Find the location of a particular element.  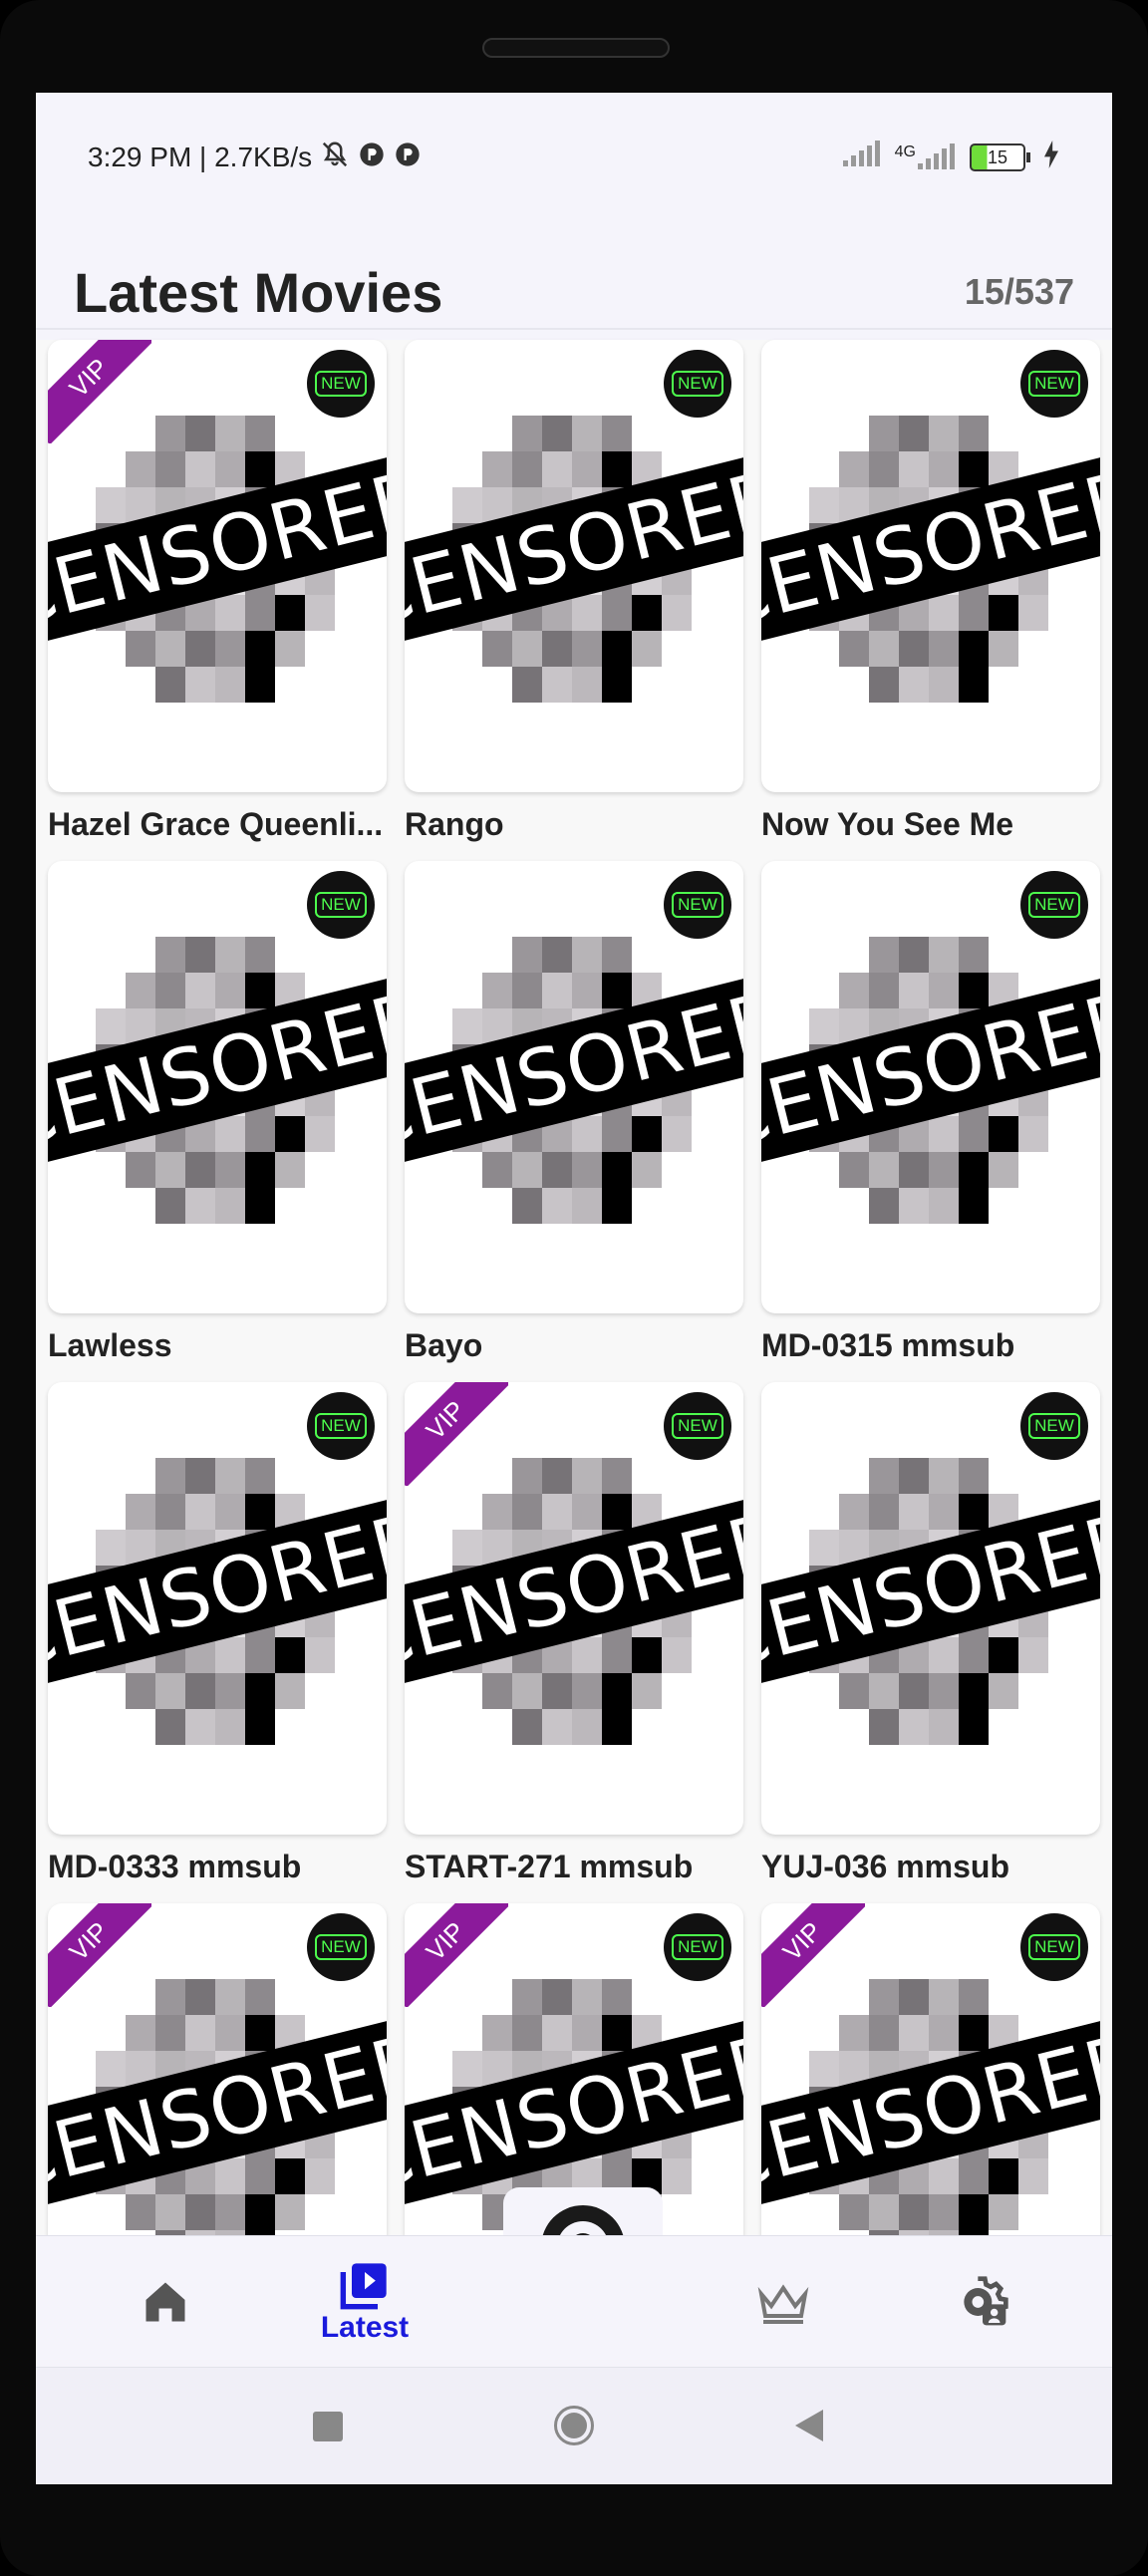

movie-title: YUJ-036 mmsub is located at coordinates (930, 1866).